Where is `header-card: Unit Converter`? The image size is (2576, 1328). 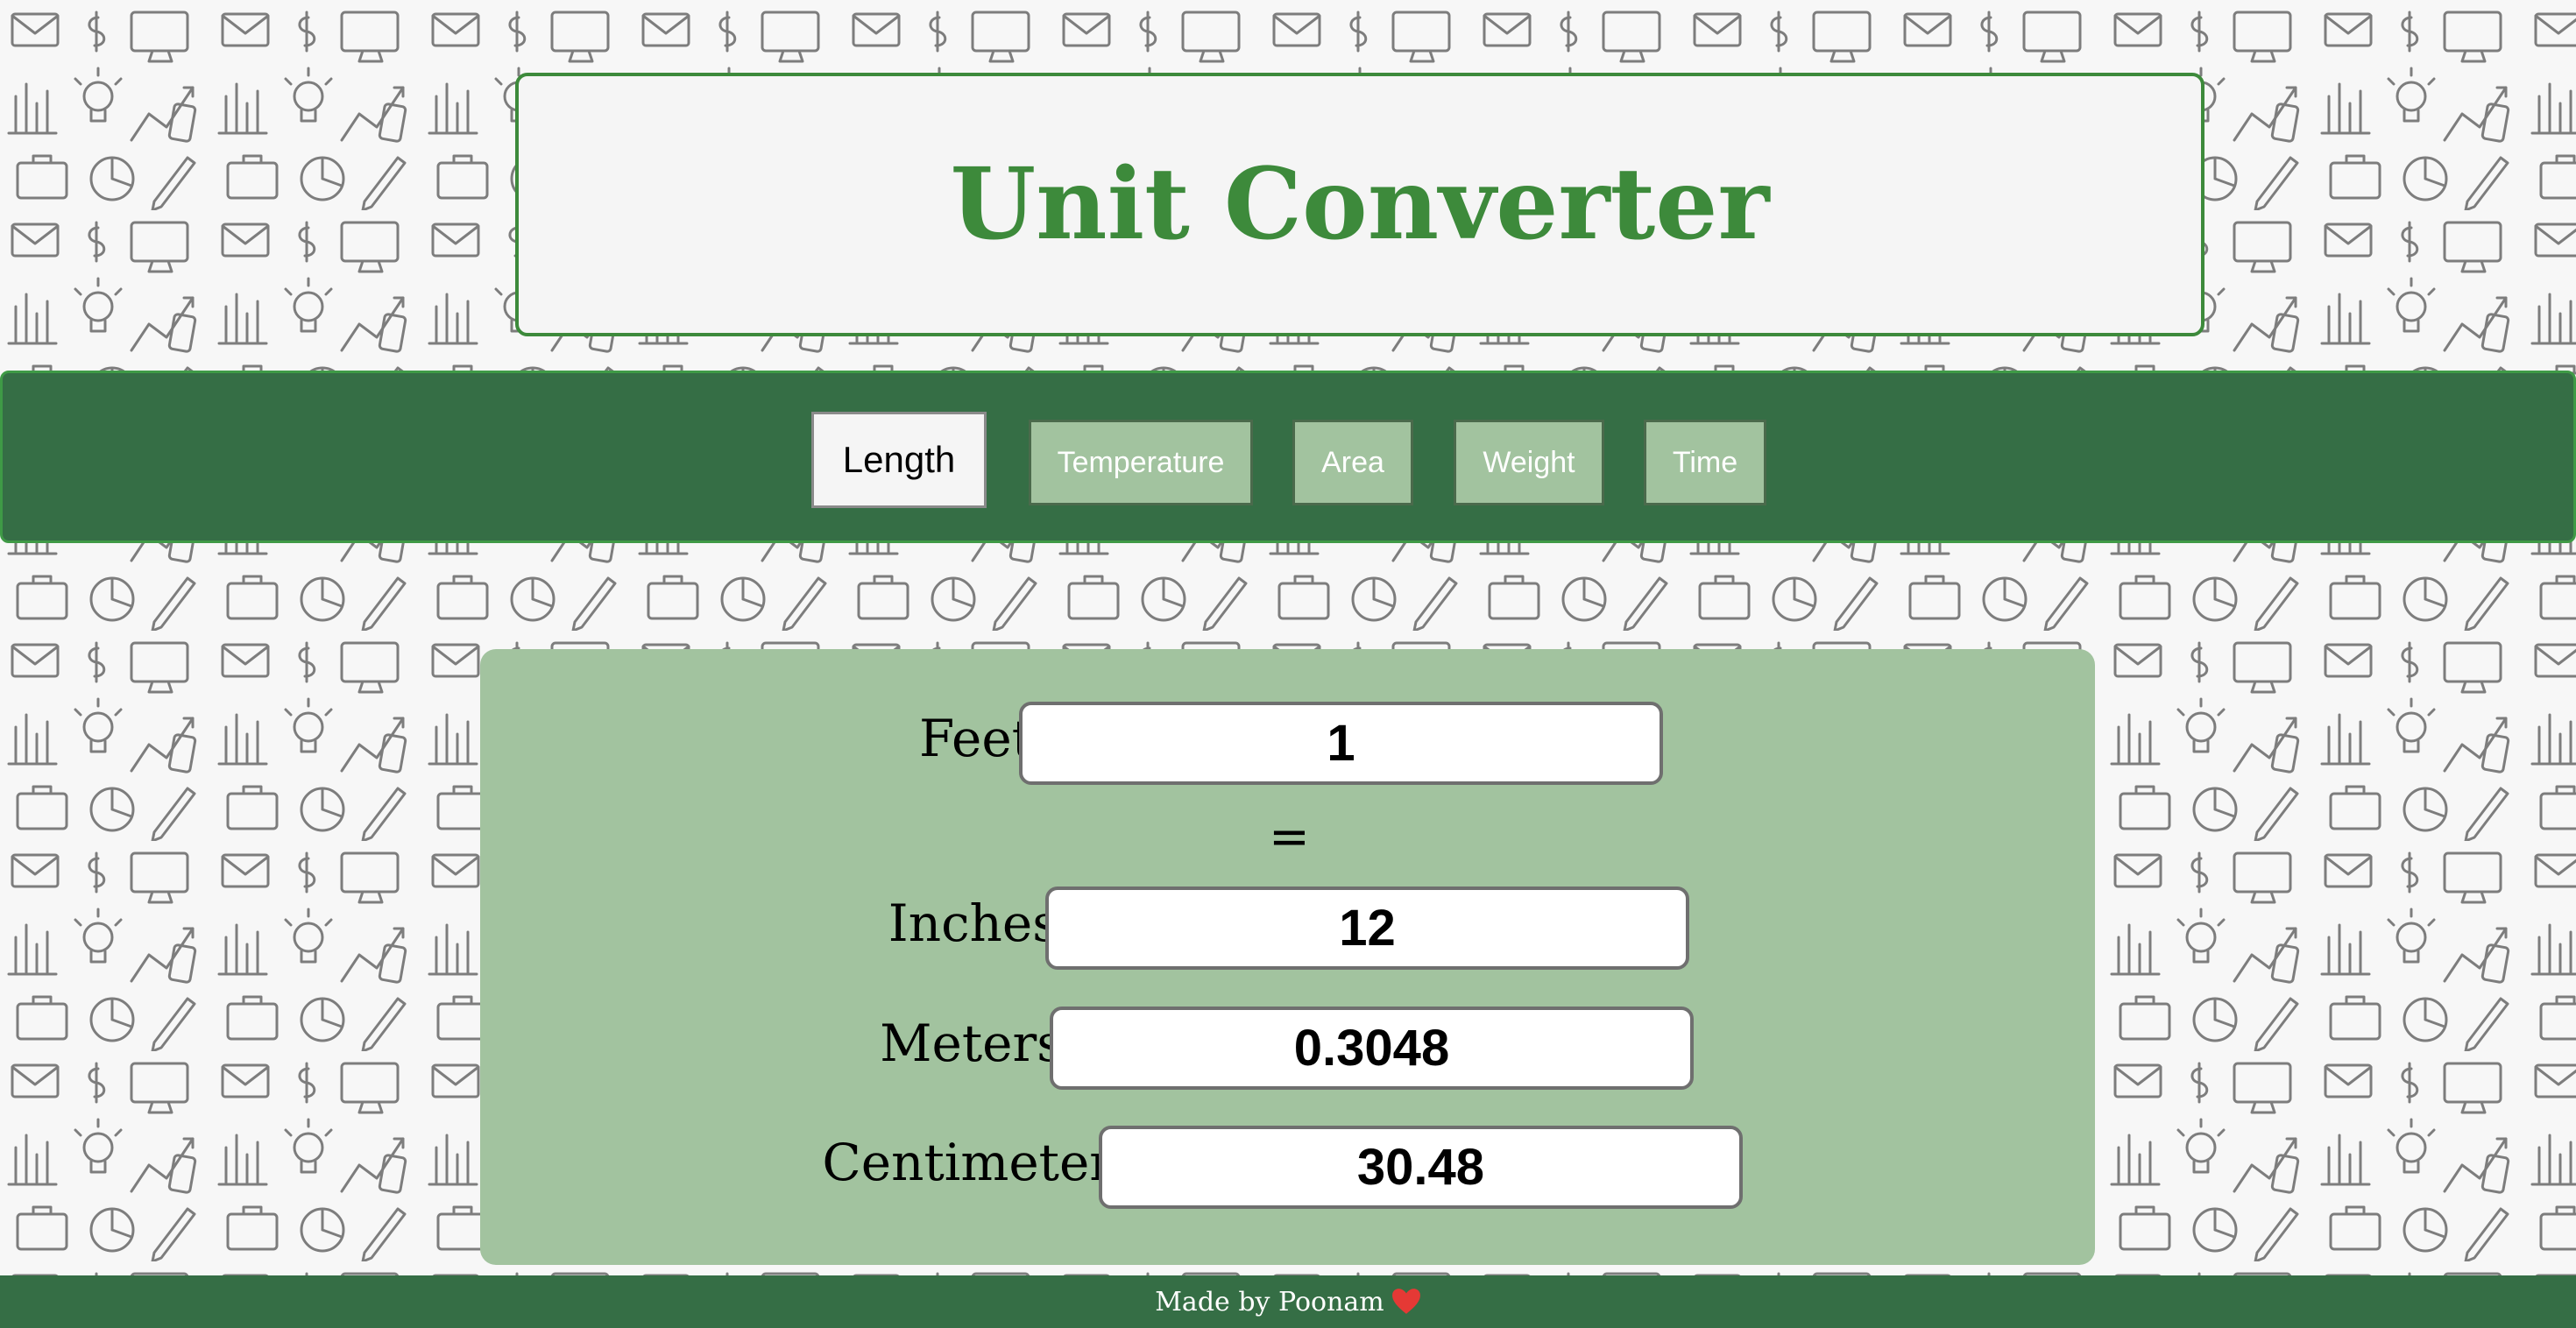
header-card: Unit Converter is located at coordinates (1359, 204).